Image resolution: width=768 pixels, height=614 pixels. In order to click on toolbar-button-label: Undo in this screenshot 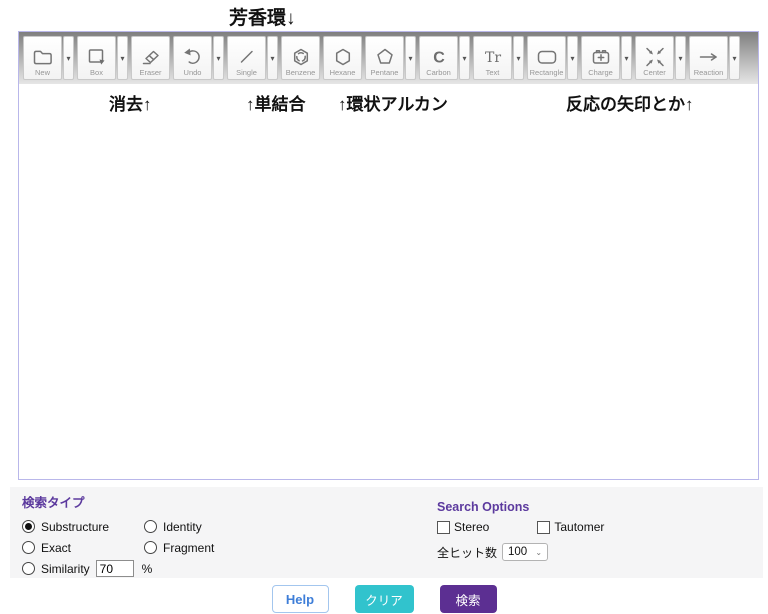, I will do `click(192, 72)`.